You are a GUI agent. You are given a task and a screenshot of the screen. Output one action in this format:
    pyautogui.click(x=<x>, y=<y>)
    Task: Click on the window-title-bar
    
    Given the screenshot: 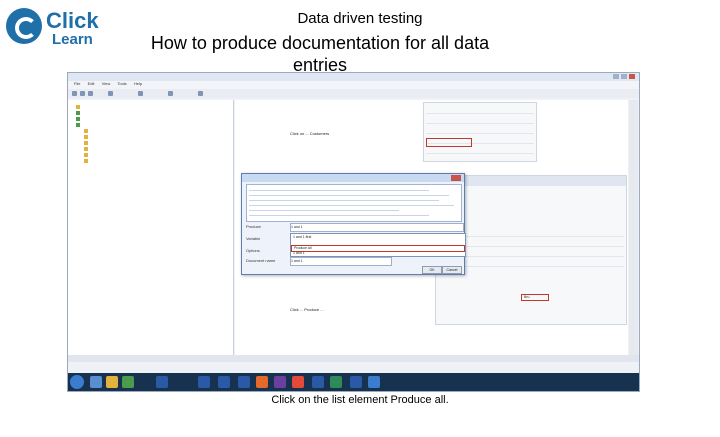 What is the action you would take?
    pyautogui.click(x=353, y=77)
    